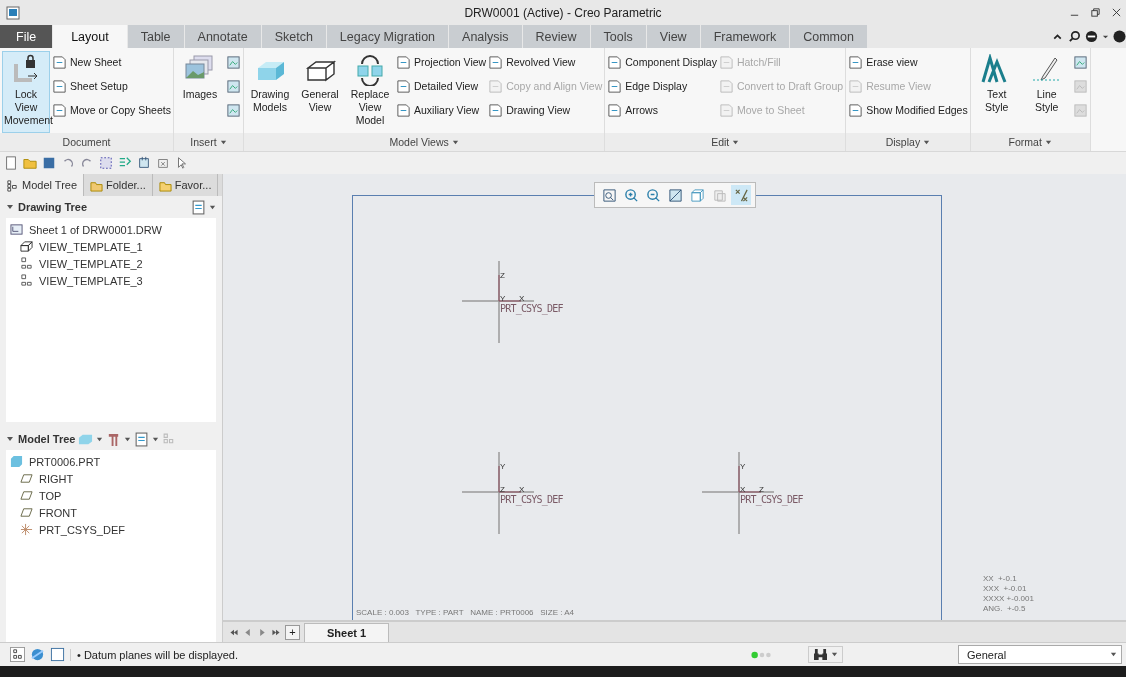 The image size is (1126, 677). I want to click on tree-item: Sheet 1 of DRW0001.DRW, so click(111, 229).